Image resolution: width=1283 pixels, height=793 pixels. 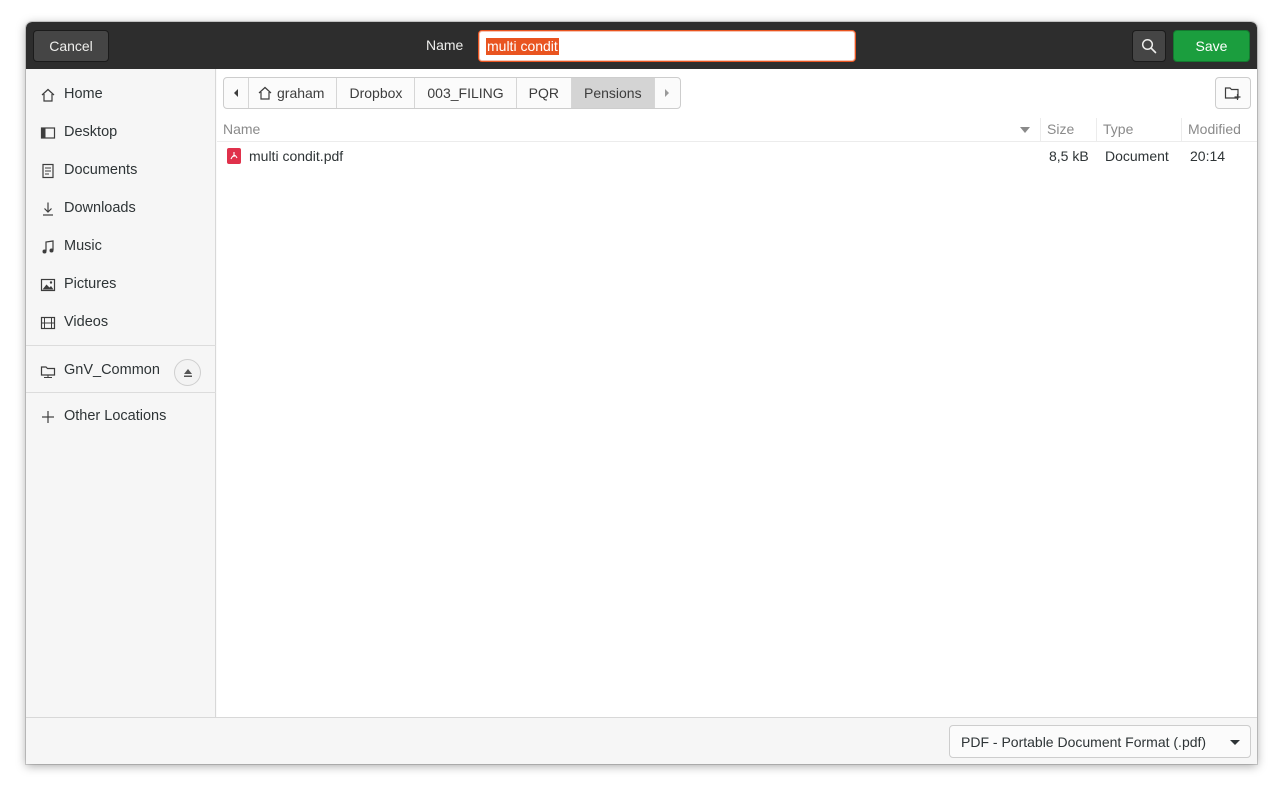 What do you see at coordinates (1208, 156) in the screenshot?
I see `file-modified: 20:14` at bounding box center [1208, 156].